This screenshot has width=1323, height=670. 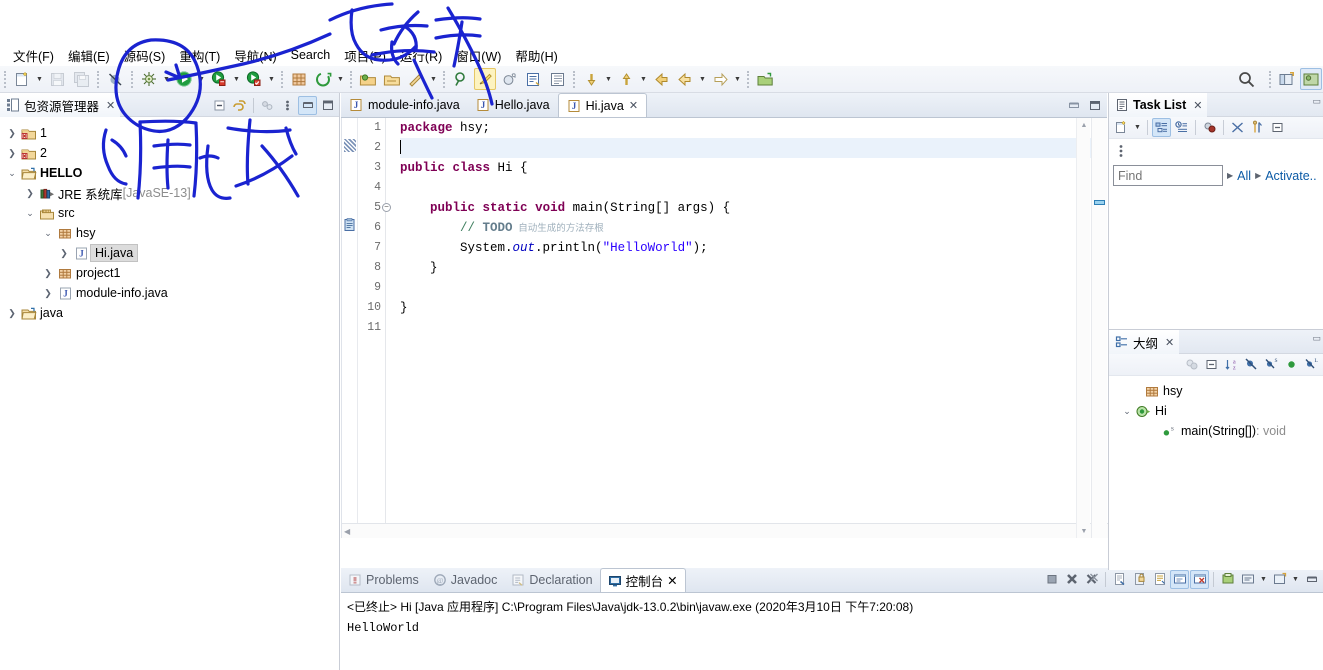 I want to click on show-console-on-error-icon, so click(x=1199, y=579).